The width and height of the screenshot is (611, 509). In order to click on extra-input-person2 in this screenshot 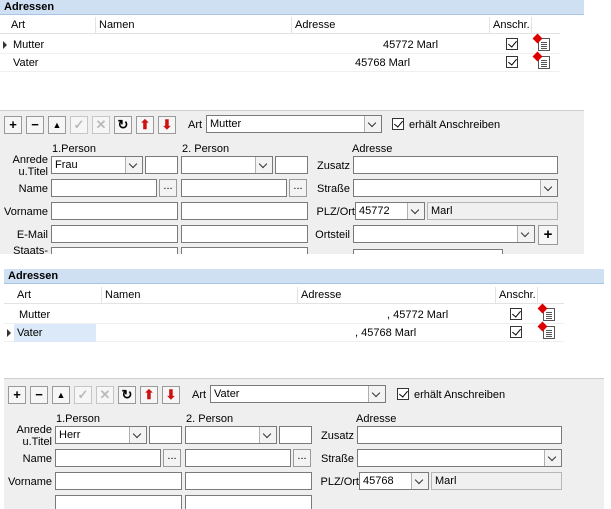, I will do `click(248, 502)`.